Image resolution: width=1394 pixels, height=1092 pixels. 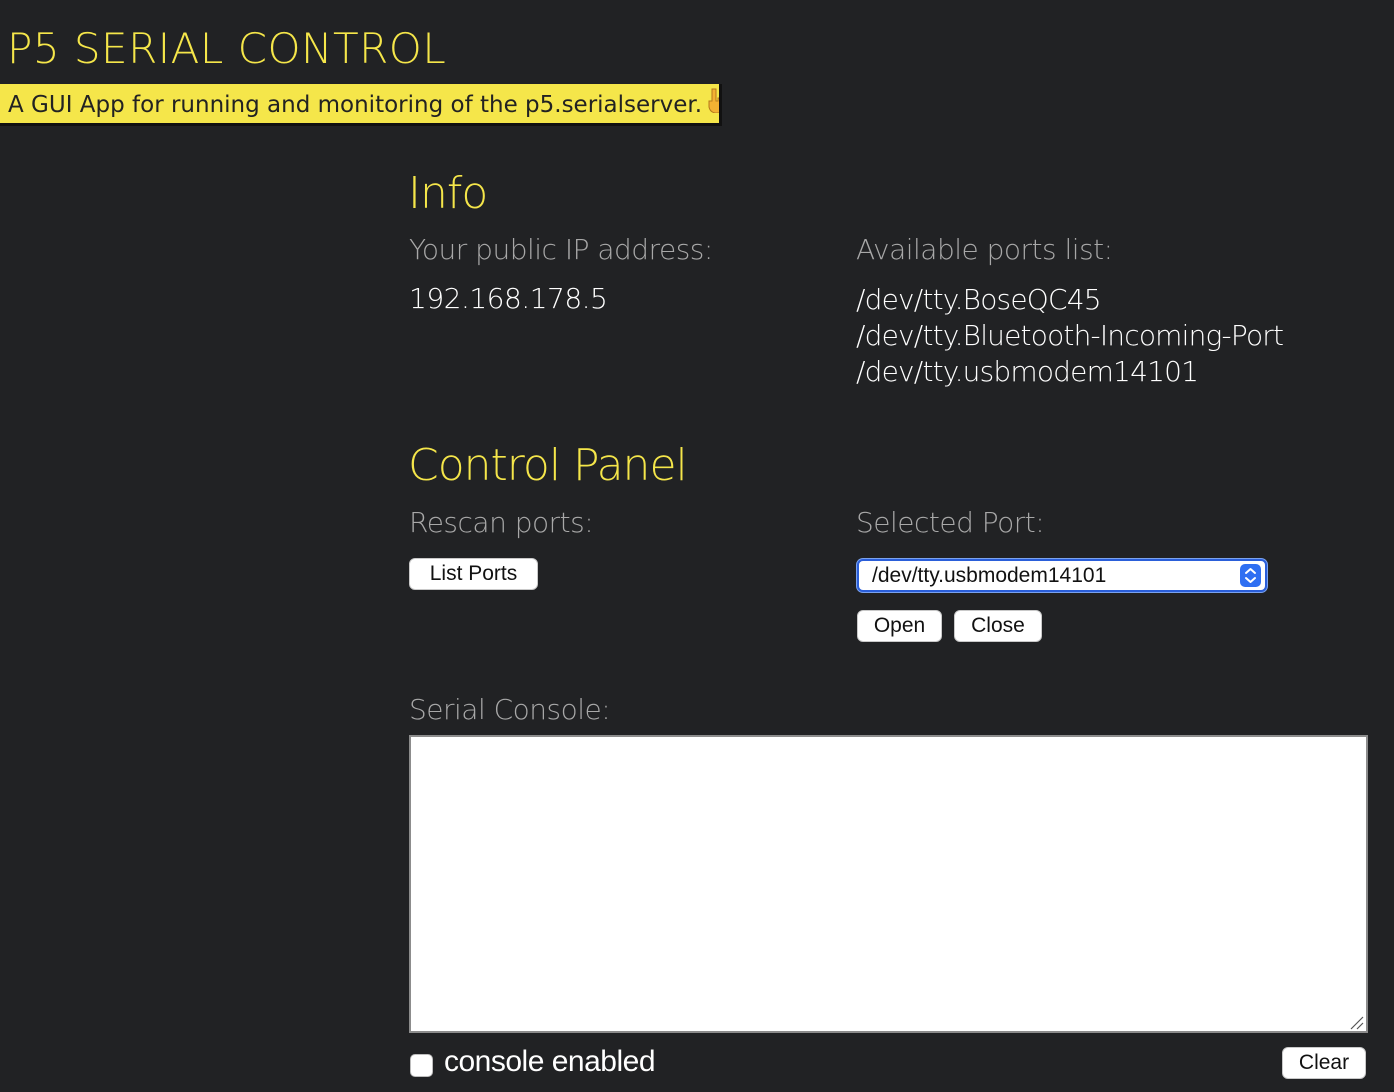 What do you see at coordinates (421, 1065) in the screenshot?
I see `console-enabled-checkbox` at bounding box center [421, 1065].